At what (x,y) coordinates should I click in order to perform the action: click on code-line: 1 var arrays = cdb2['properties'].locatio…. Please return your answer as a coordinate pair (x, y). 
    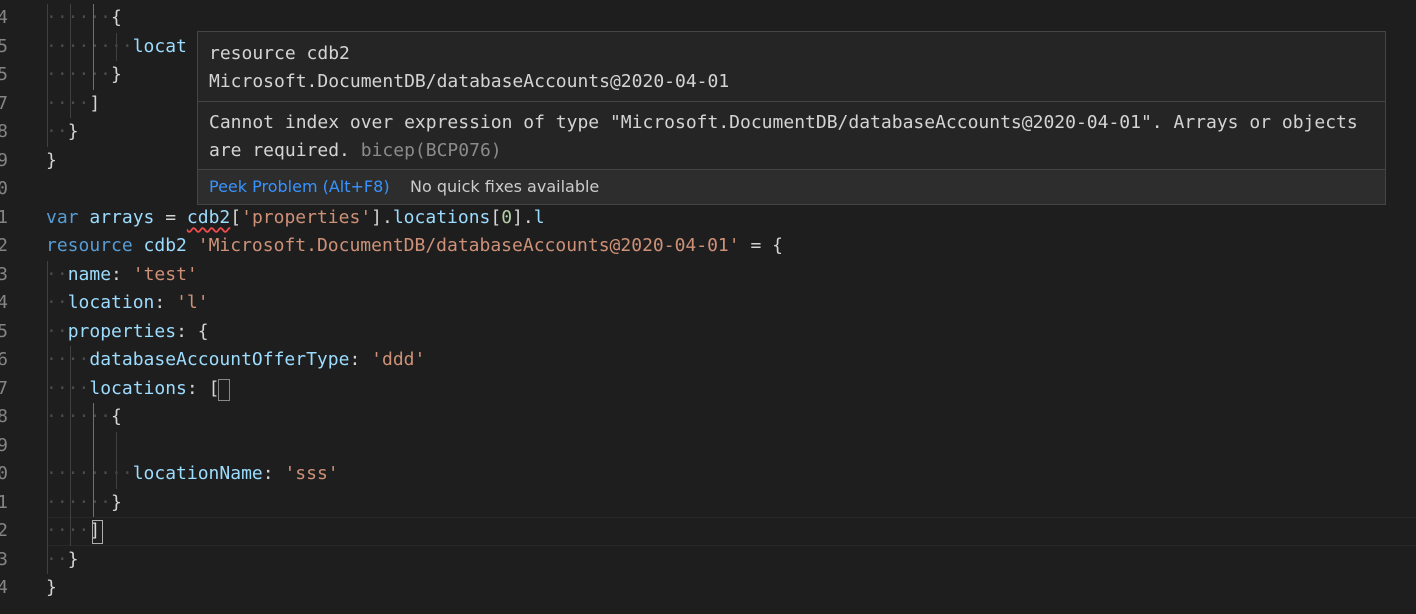
    Looking at the image, I should click on (708, 218).